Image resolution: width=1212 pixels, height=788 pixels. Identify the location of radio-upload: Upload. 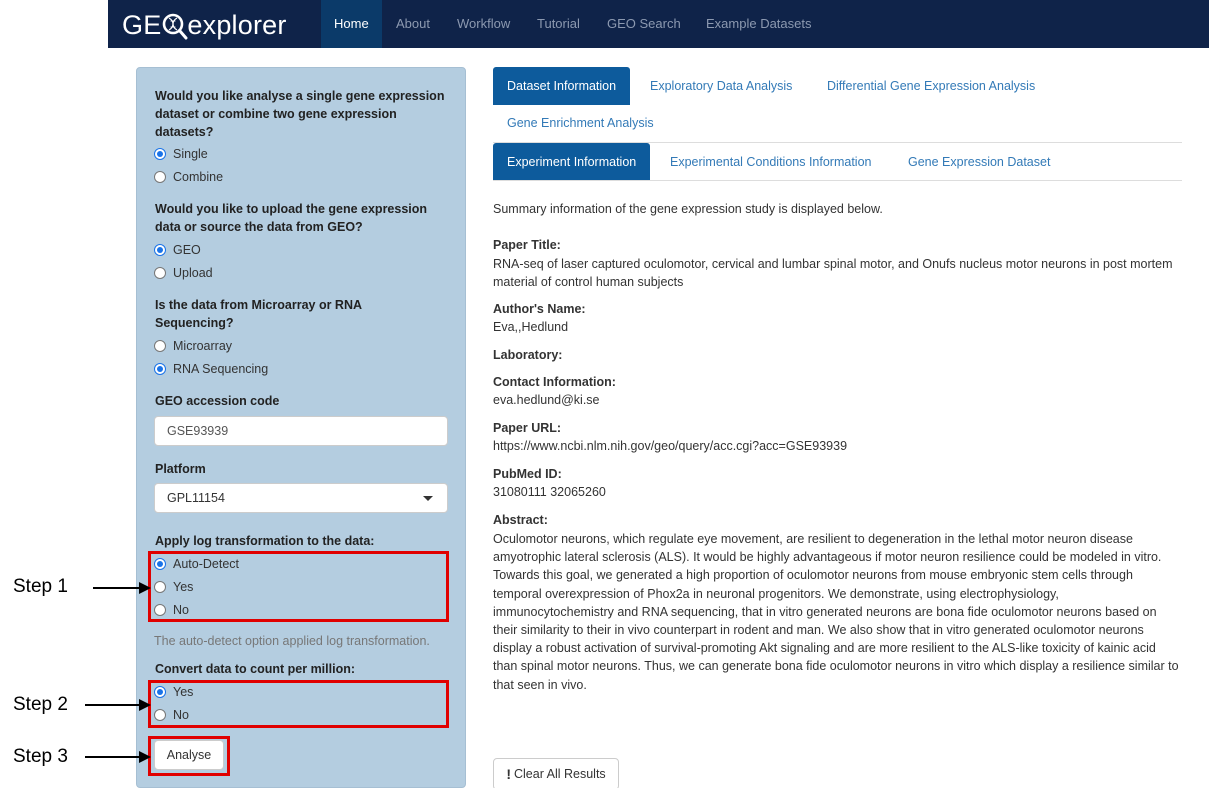
(183, 273).